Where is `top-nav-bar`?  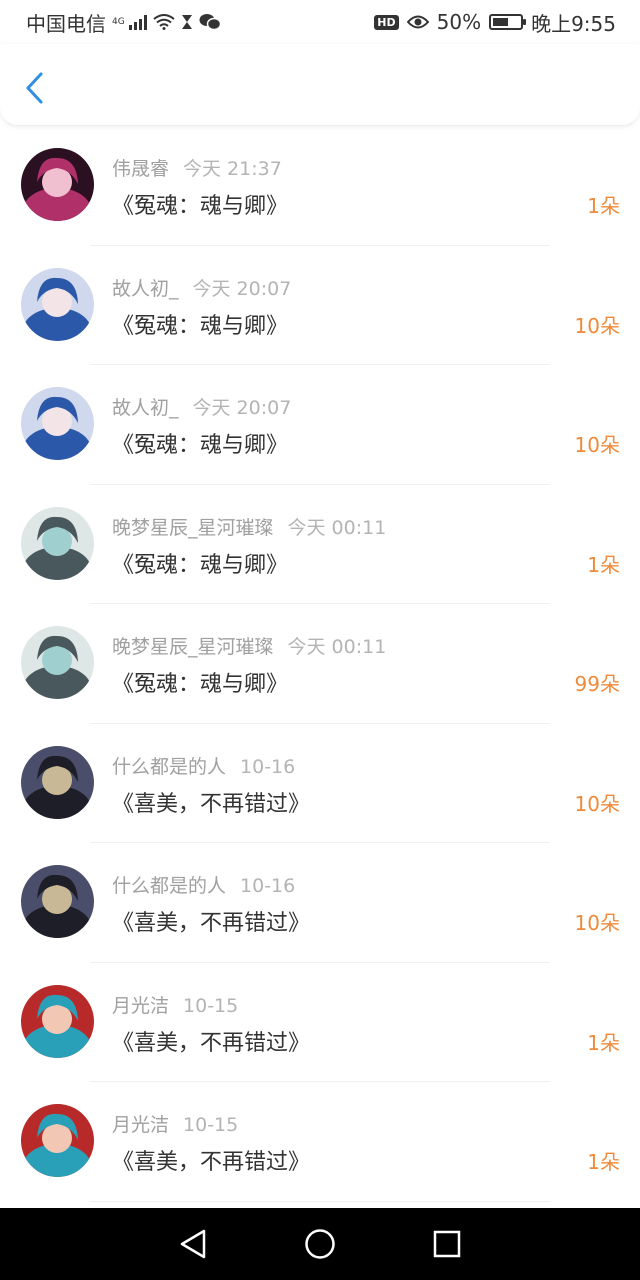 top-nav-bar is located at coordinates (320, 85).